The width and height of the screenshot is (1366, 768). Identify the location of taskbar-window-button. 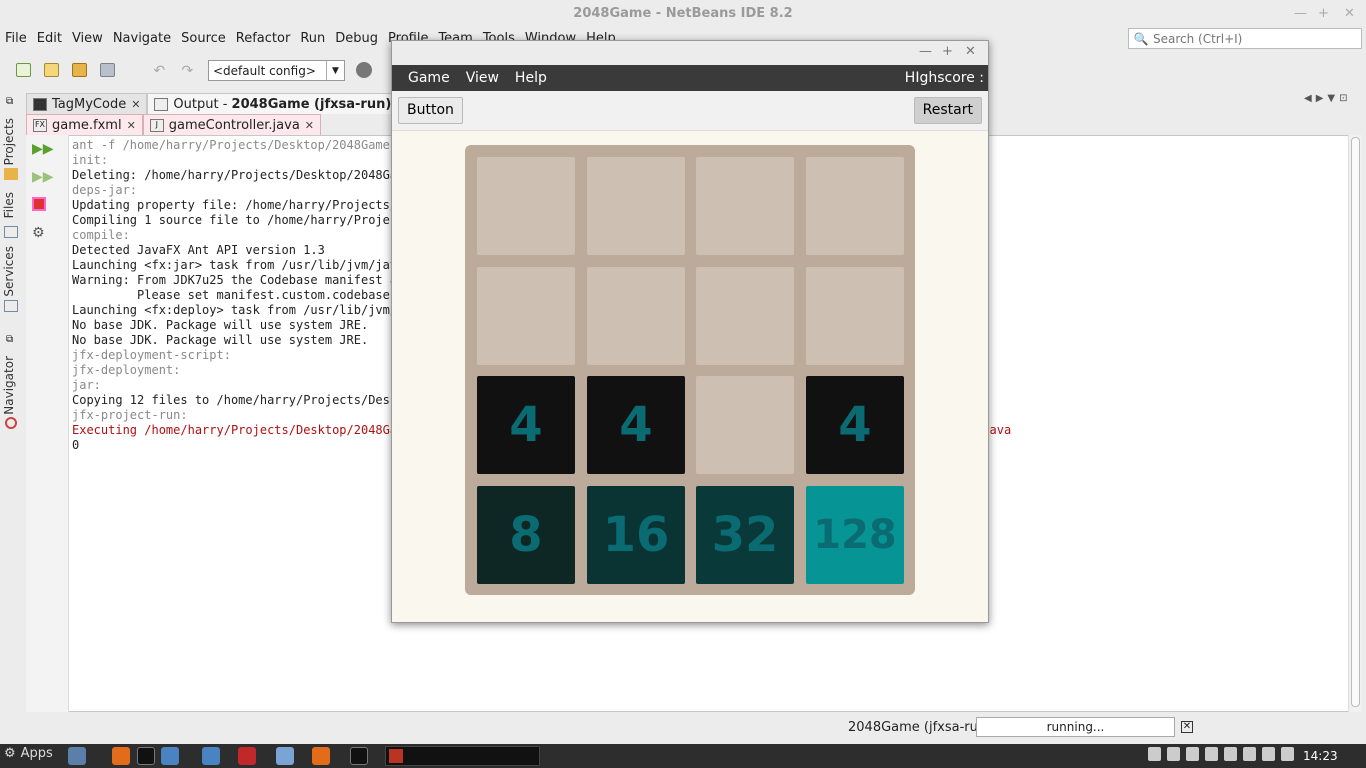
(462, 756).